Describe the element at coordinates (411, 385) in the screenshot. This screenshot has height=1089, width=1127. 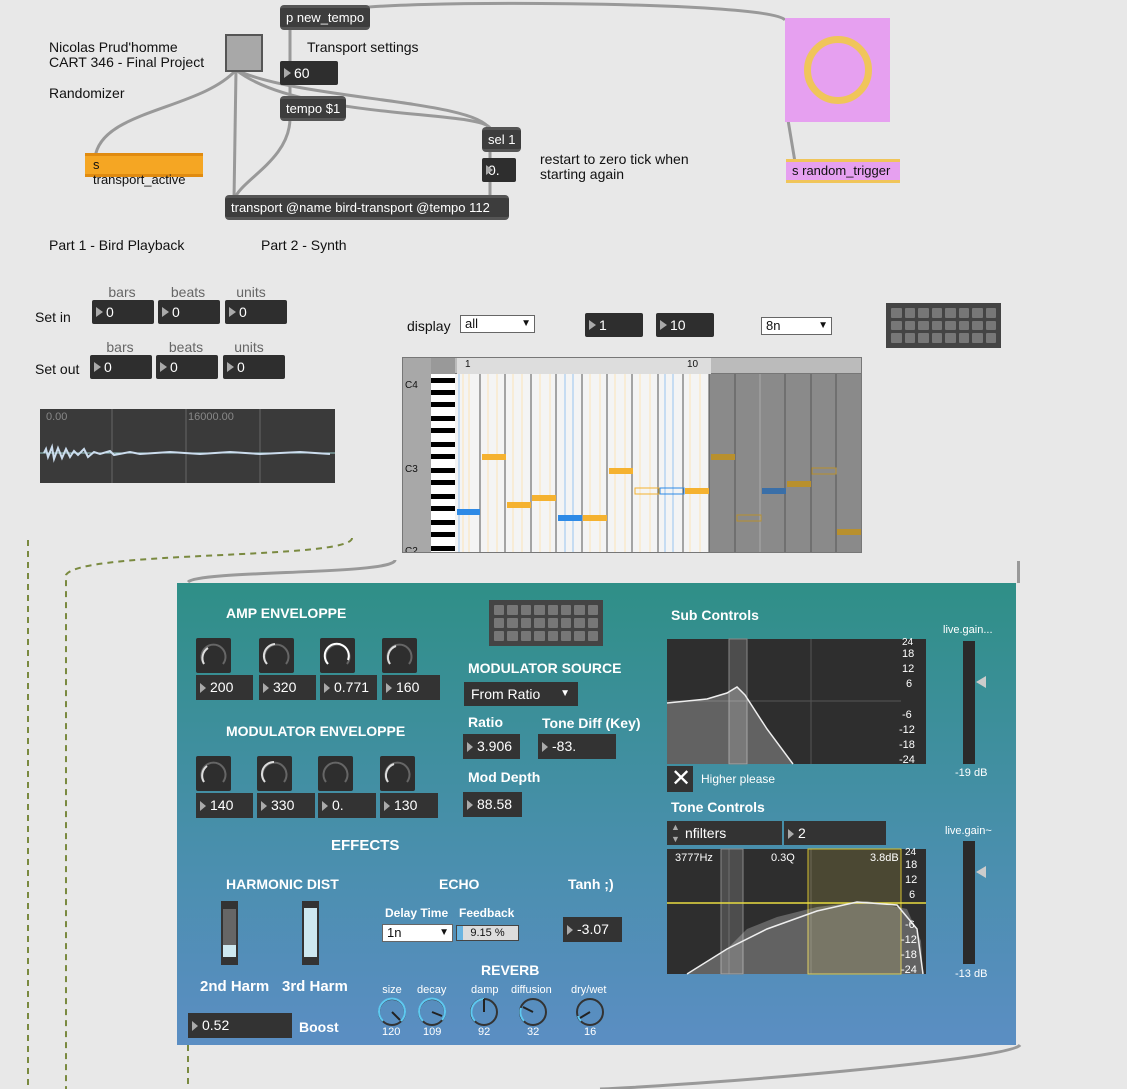
I see `note-label-c4: C4` at that location.